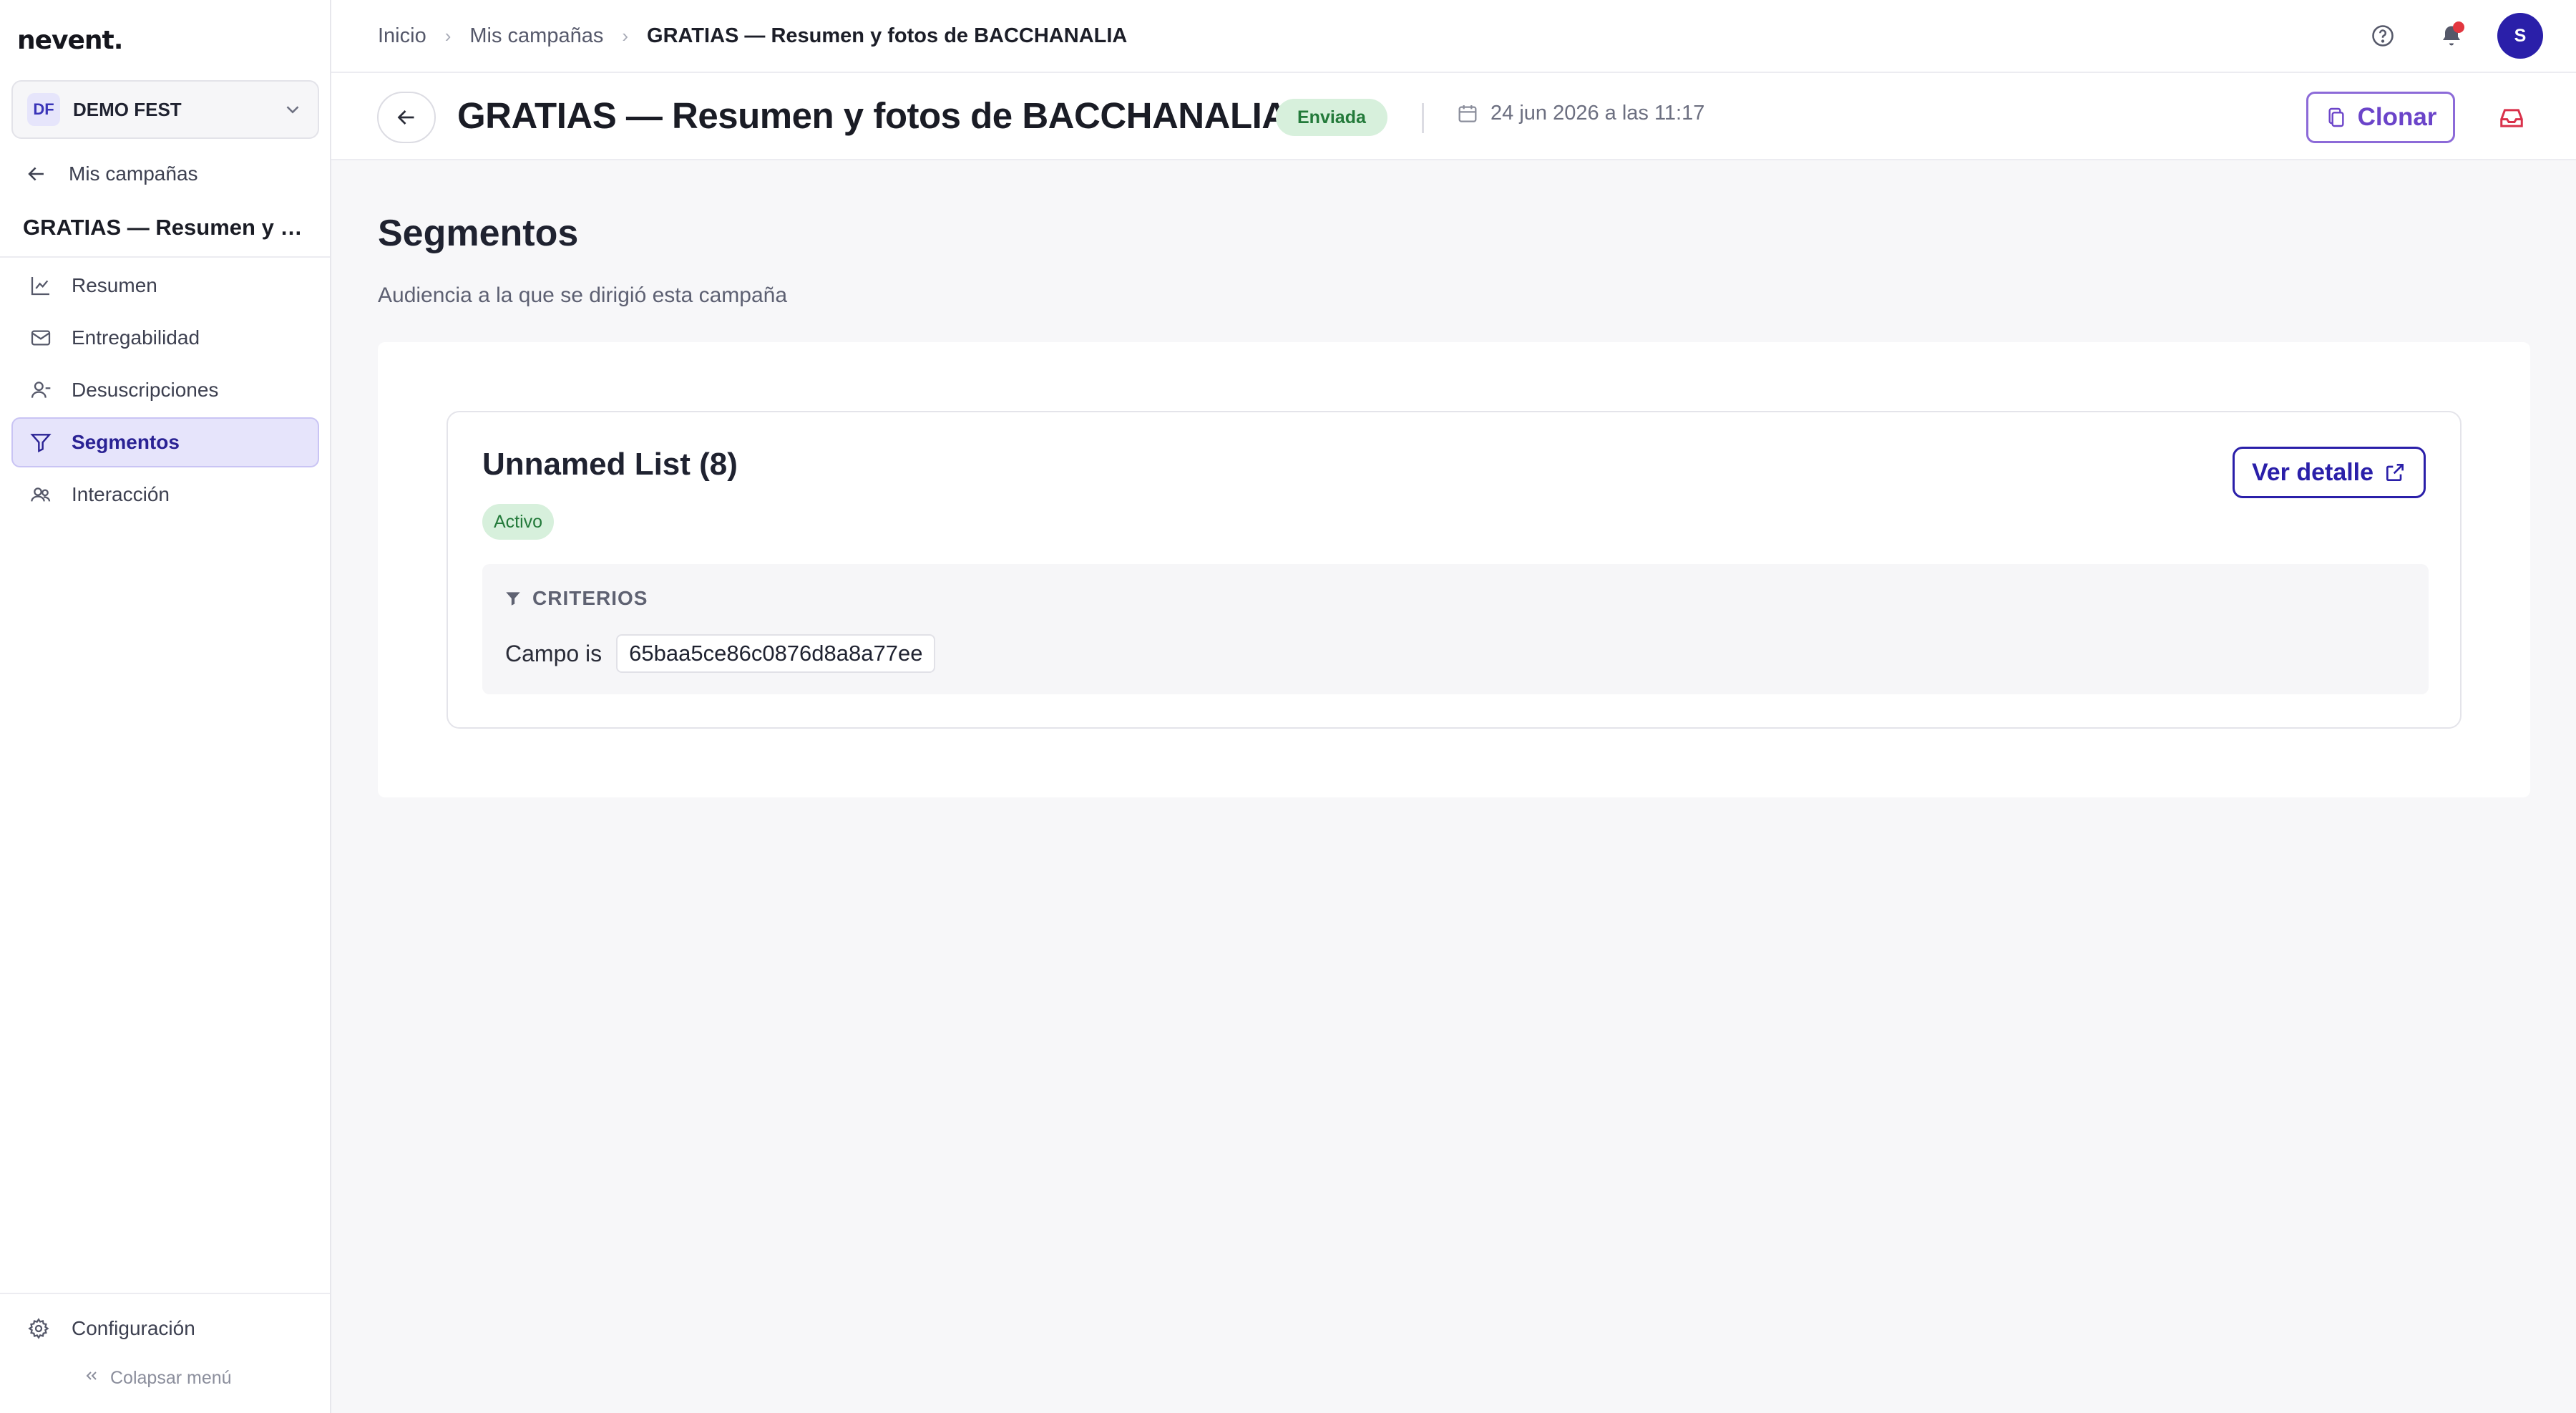 This screenshot has width=2576, height=1413. Describe the element at coordinates (2520, 36) in the screenshot. I see `user-avatar: S` at that location.